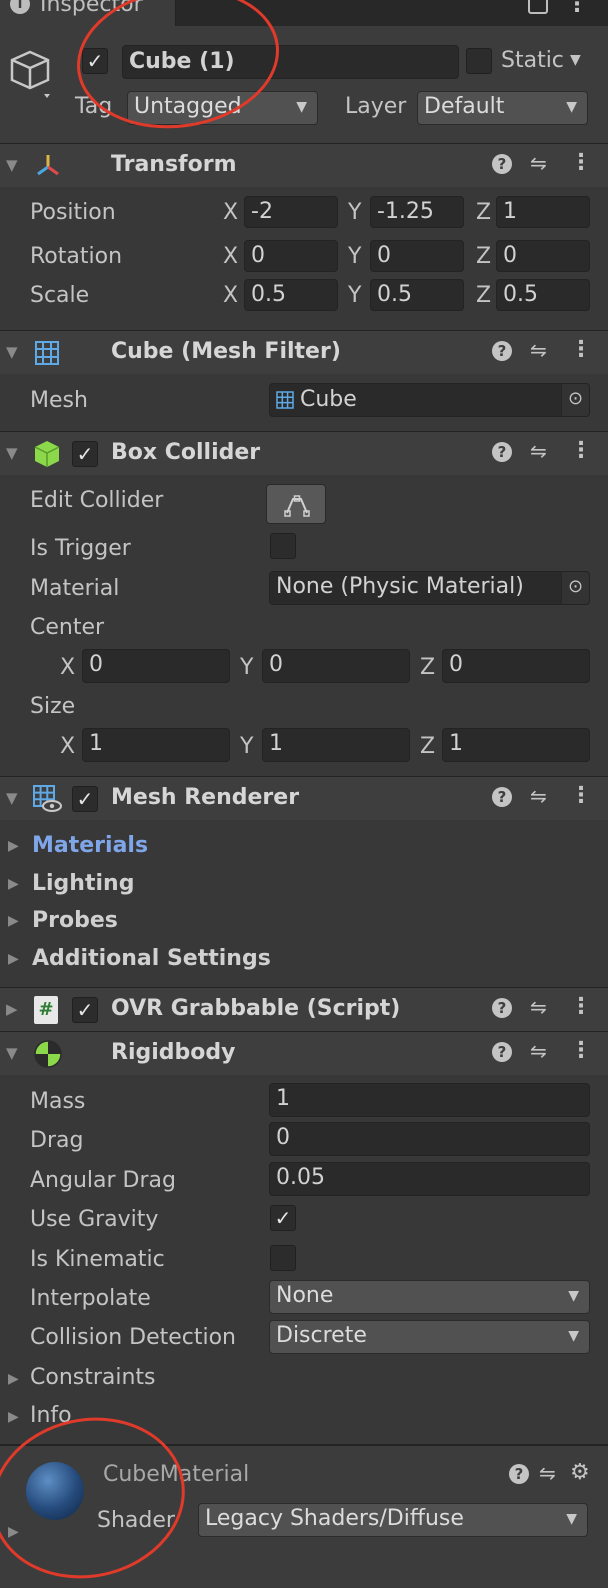 This screenshot has height=1588, width=608. Describe the element at coordinates (283, 1218) in the screenshot. I see `use-gravity-checkbox: ✓` at that location.